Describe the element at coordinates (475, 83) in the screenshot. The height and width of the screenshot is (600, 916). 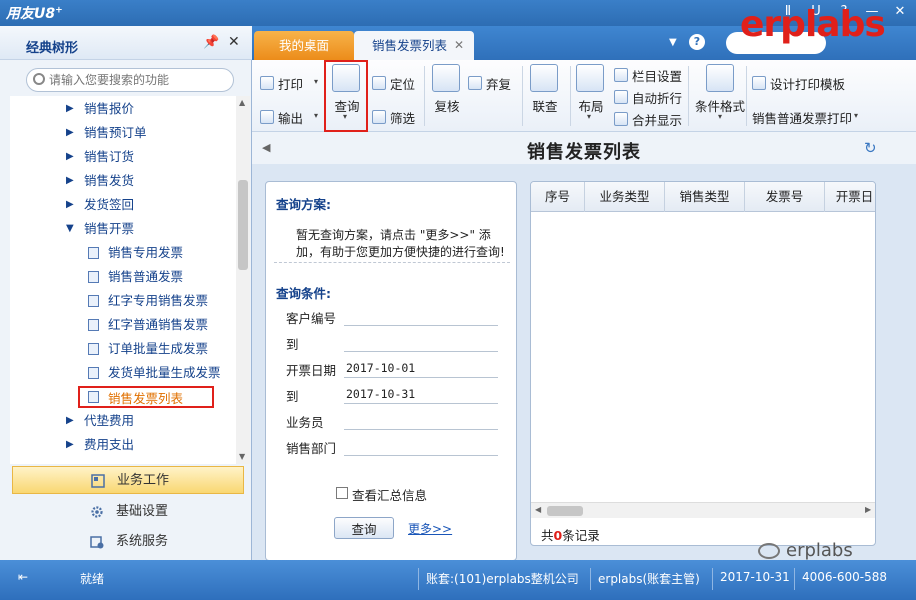
I see `abandon-icon` at that location.